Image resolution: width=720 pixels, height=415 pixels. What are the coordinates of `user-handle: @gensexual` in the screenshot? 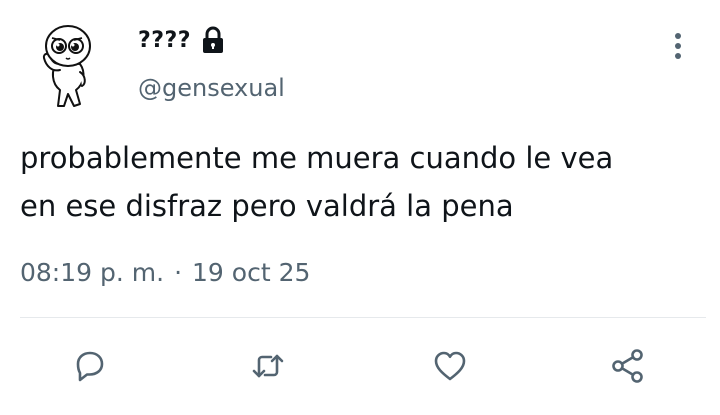 It's located at (211, 88).